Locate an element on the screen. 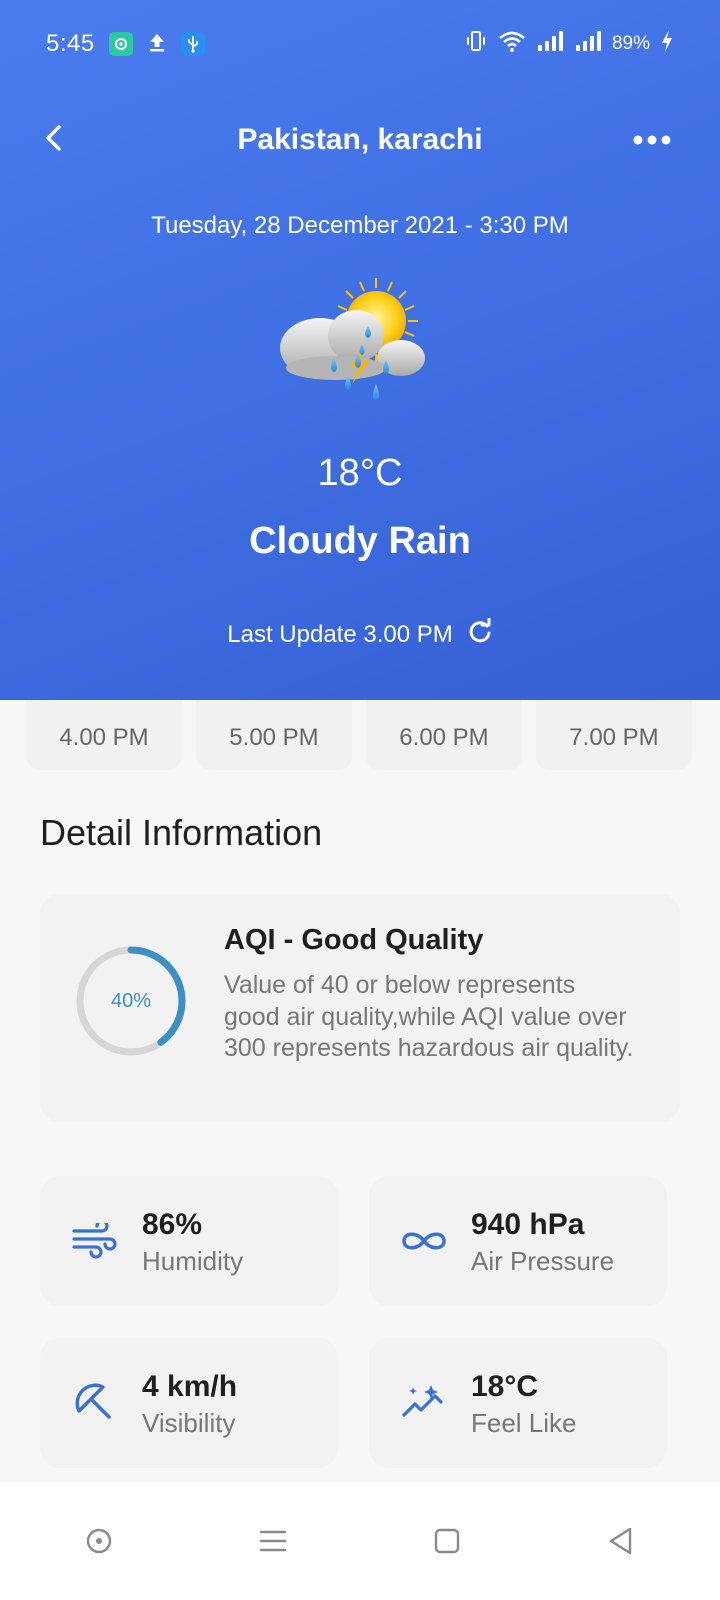  city-title: Pakistan, karachi is located at coordinates (360, 139).